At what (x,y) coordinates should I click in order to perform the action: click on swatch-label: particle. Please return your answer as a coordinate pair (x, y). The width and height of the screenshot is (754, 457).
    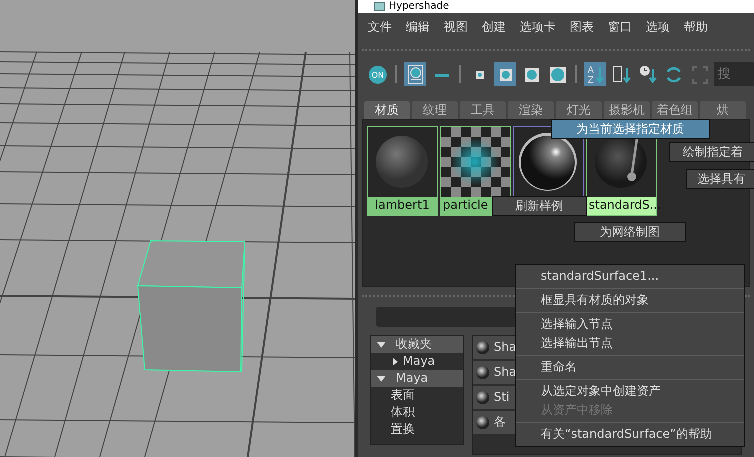
    Looking at the image, I should click on (466, 205).